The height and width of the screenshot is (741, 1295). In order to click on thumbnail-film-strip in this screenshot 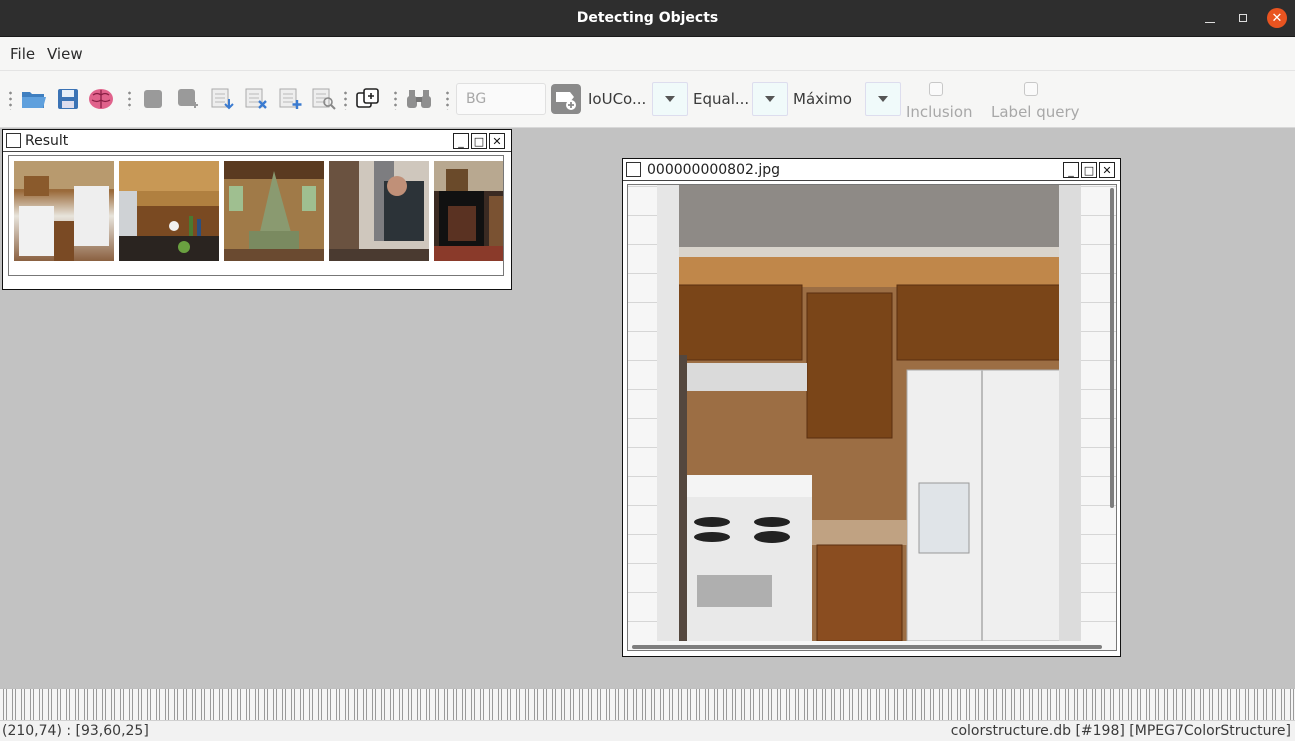, I will do `click(647, 704)`.